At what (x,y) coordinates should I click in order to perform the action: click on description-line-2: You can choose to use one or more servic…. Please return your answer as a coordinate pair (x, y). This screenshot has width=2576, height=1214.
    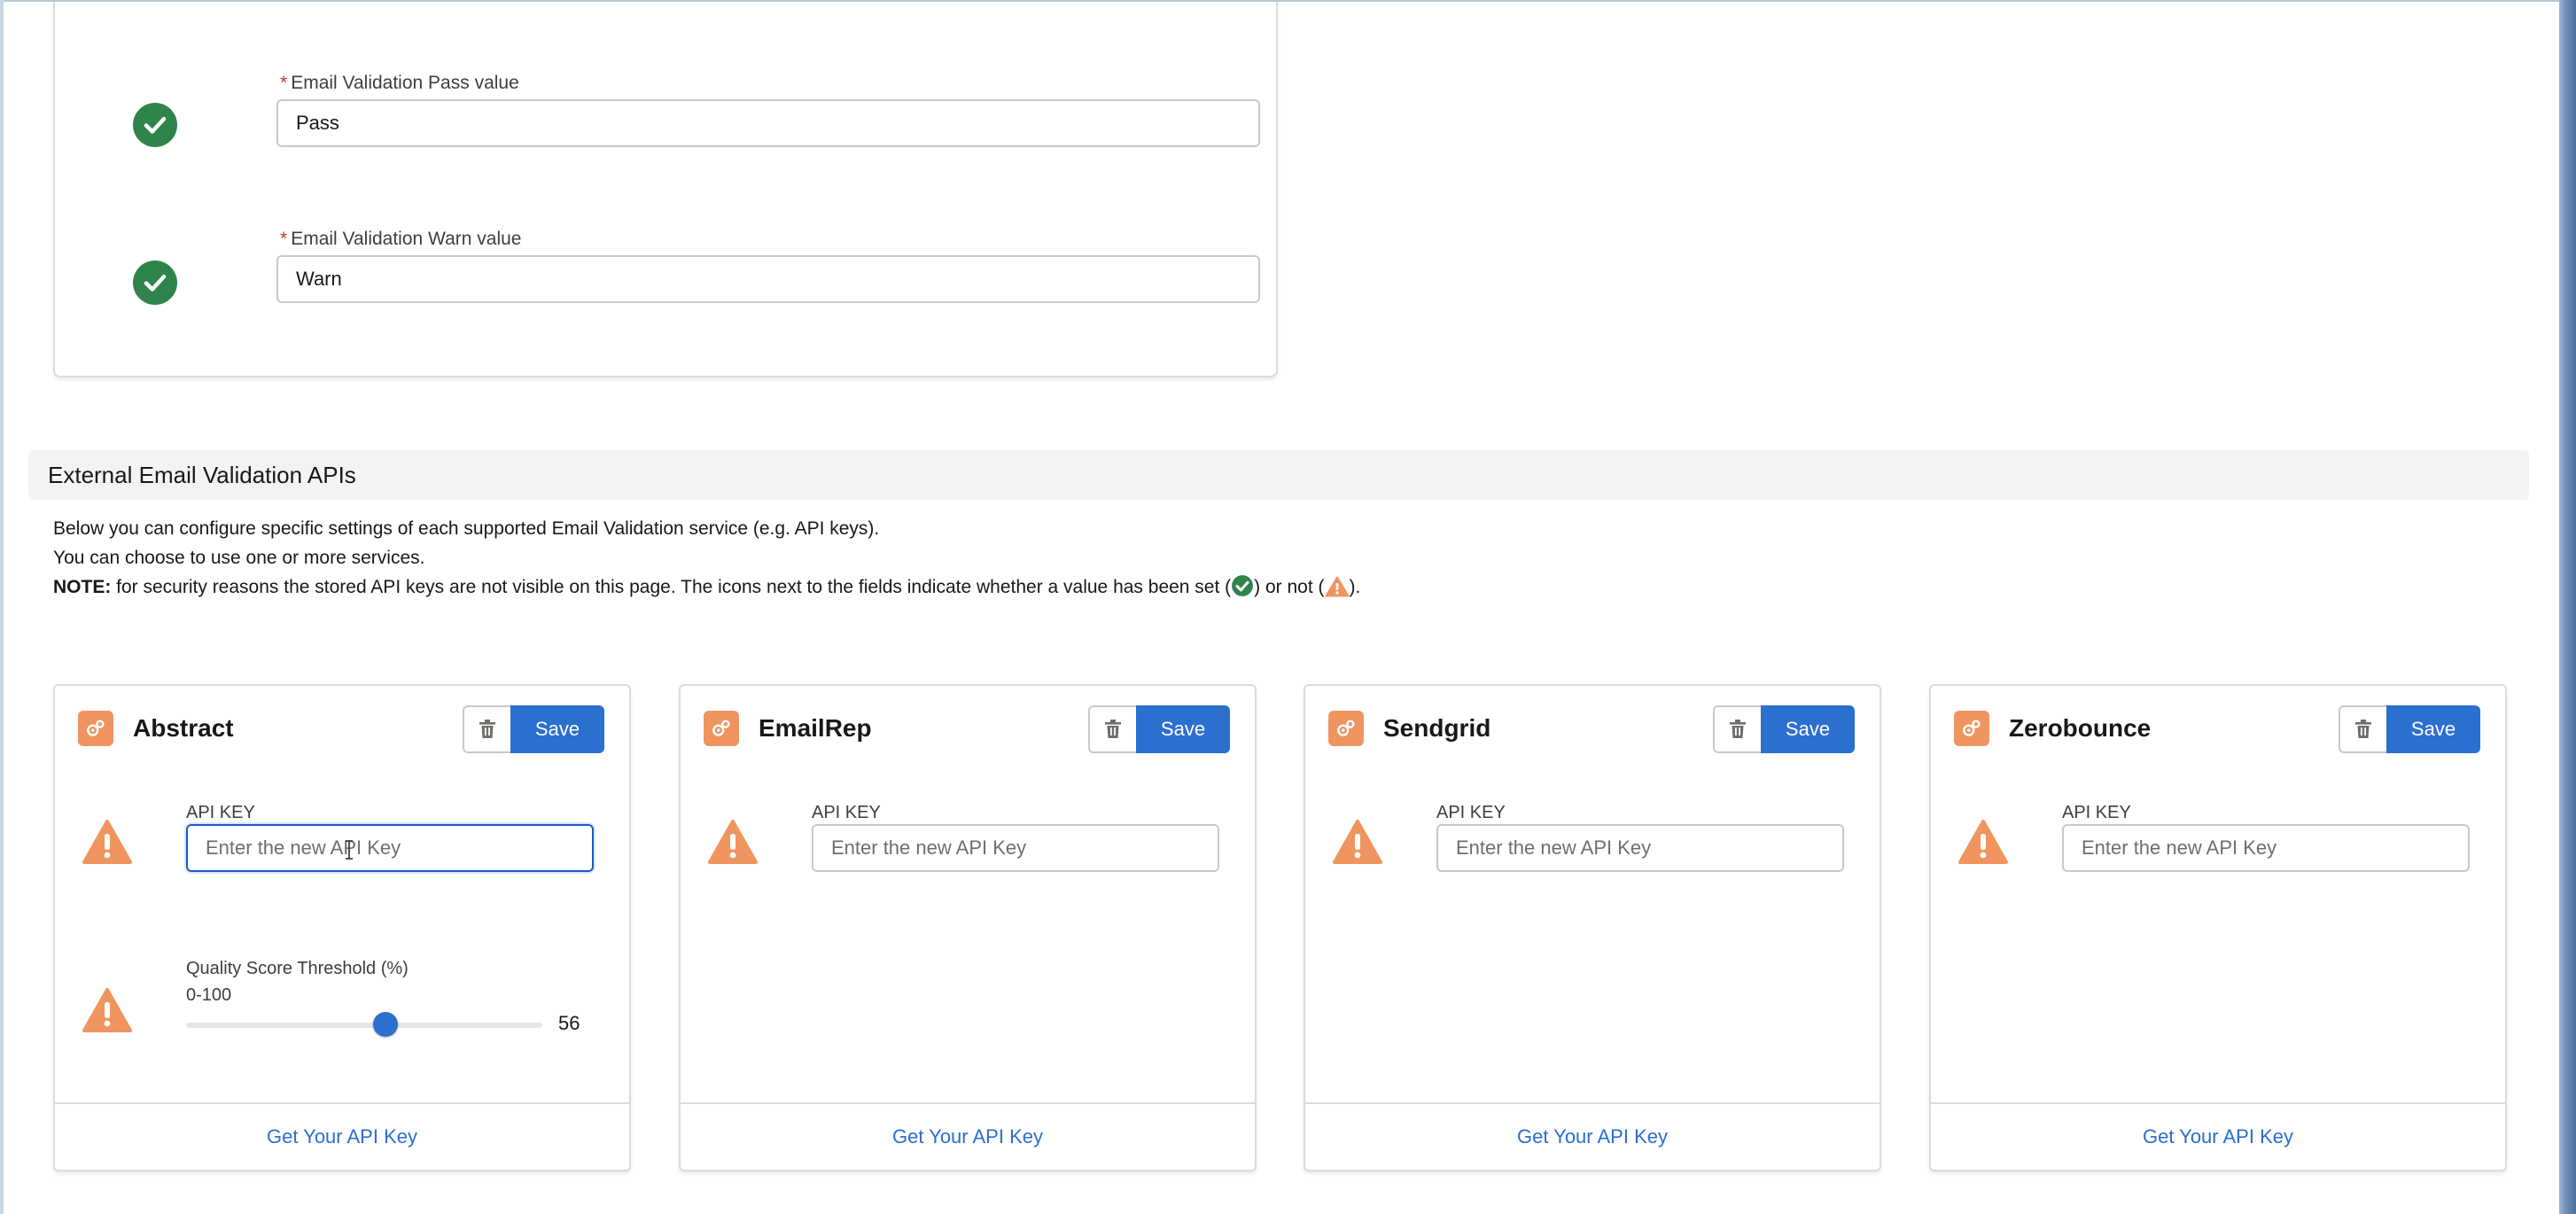
    Looking at the image, I should click on (239, 558).